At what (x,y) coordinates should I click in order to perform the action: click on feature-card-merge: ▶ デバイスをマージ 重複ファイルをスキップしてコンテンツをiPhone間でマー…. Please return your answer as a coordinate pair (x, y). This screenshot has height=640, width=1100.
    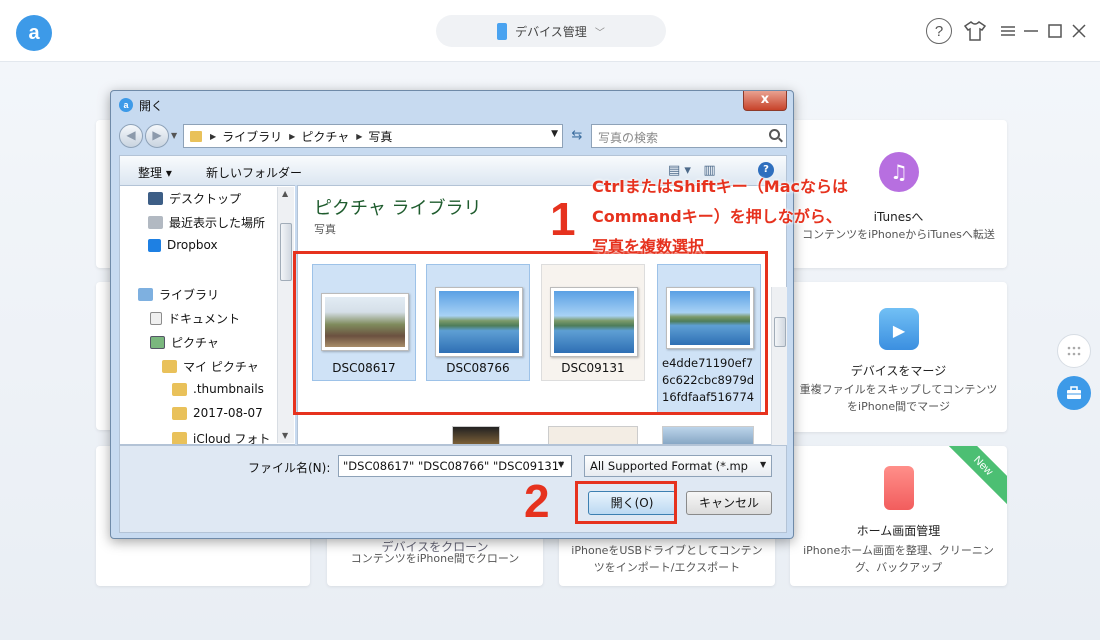
    Looking at the image, I should click on (898, 357).